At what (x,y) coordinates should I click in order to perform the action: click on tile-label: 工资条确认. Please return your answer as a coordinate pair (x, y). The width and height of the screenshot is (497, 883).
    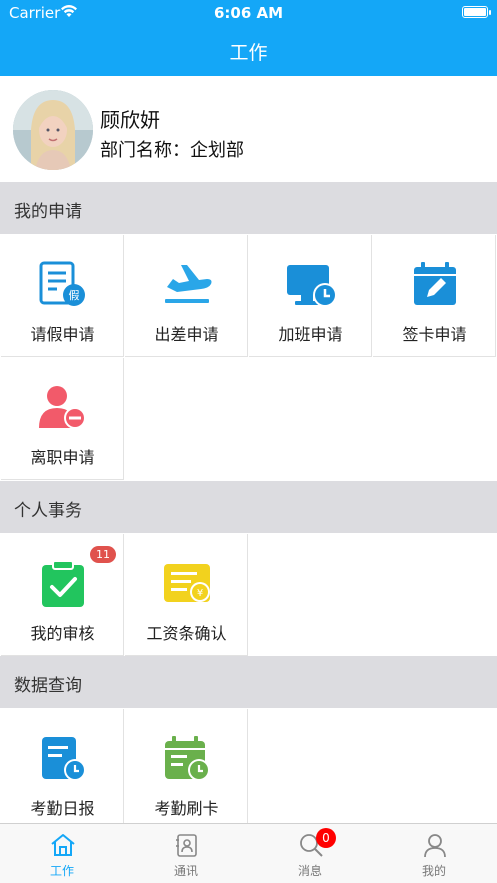
    Looking at the image, I should click on (186, 633).